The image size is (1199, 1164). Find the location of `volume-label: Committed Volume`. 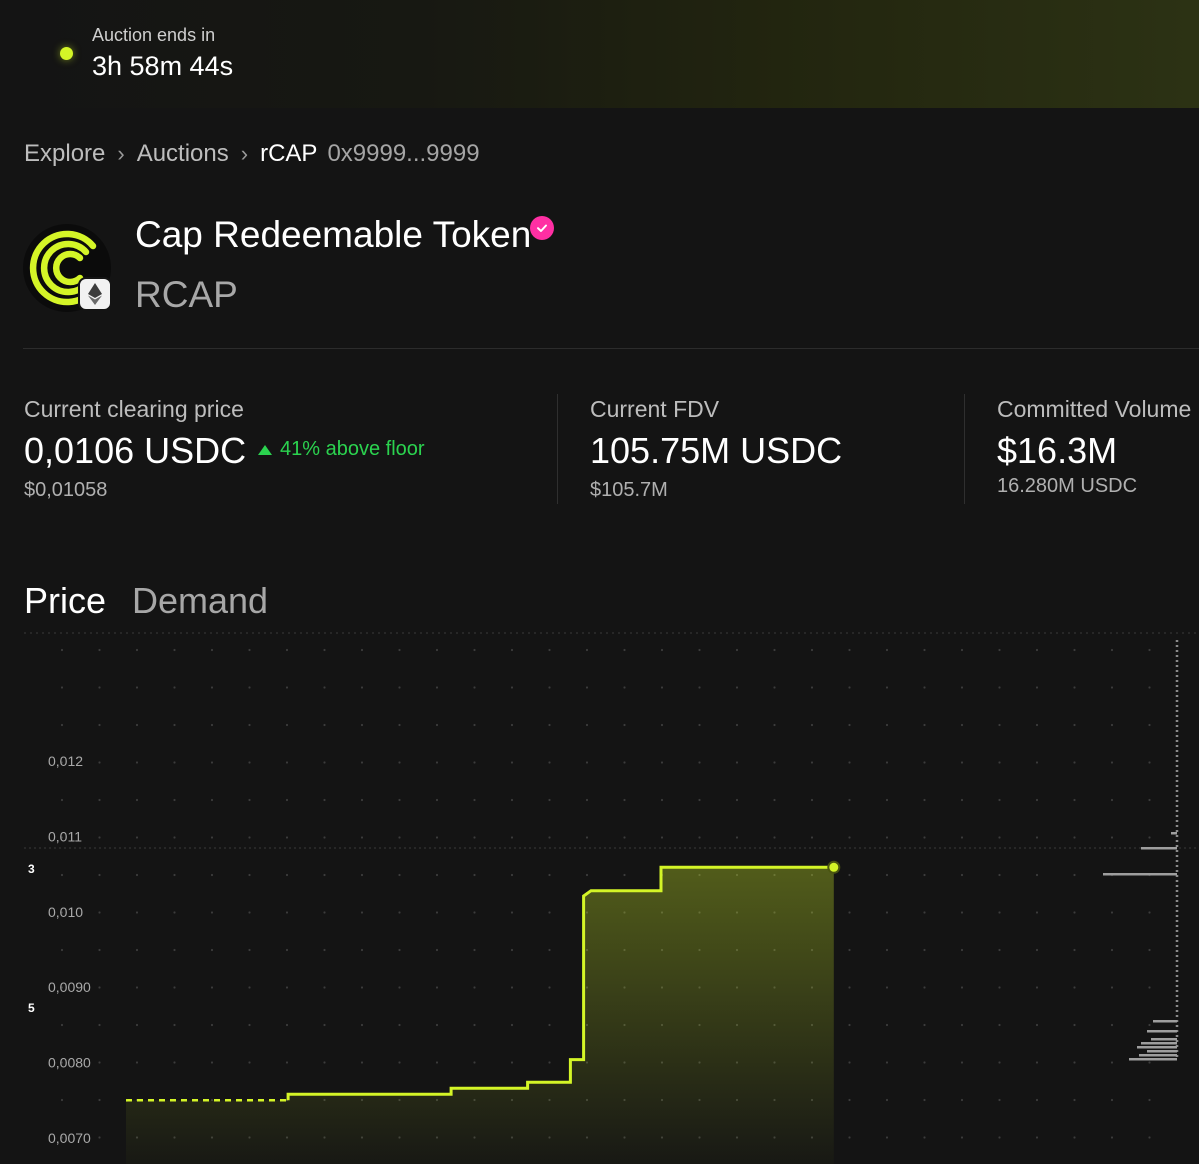

volume-label: Committed Volume is located at coordinates (1094, 409).